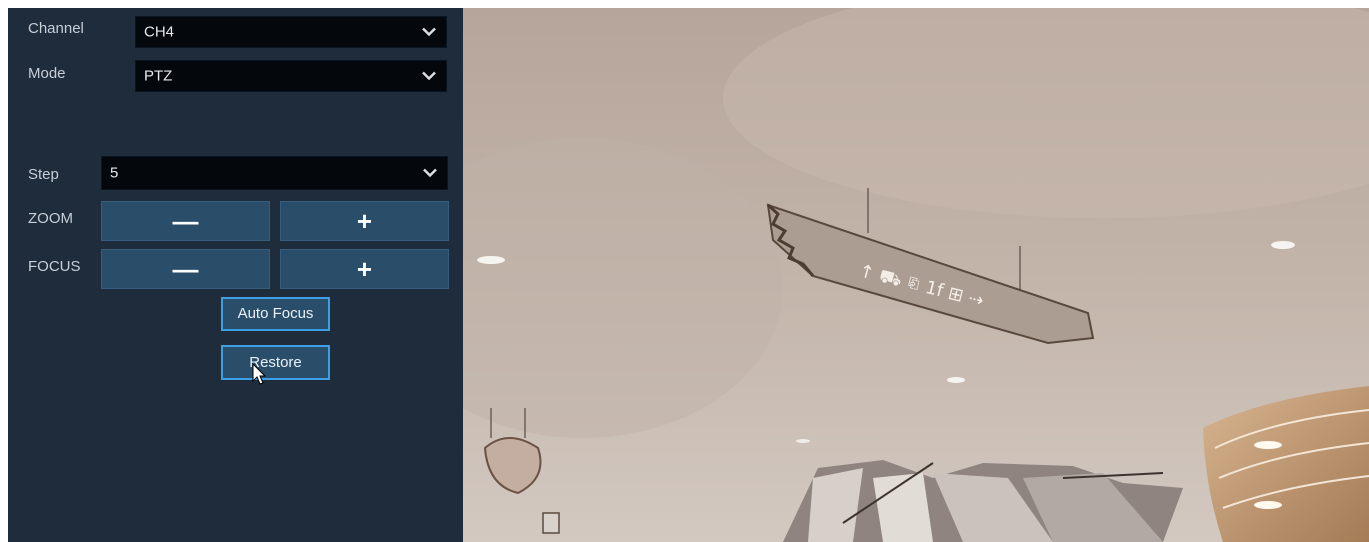 The height and width of the screenshot is (542, 1369). Describe the element at coordinates (275, 362) in the screenshot. I see `restore-button: Restore` at that location.